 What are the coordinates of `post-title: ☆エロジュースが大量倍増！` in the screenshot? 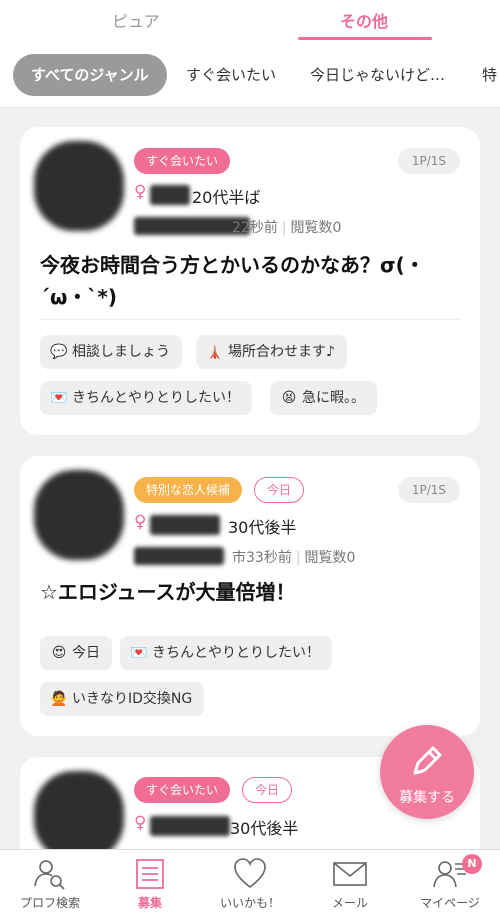 It's located at (168, 592).